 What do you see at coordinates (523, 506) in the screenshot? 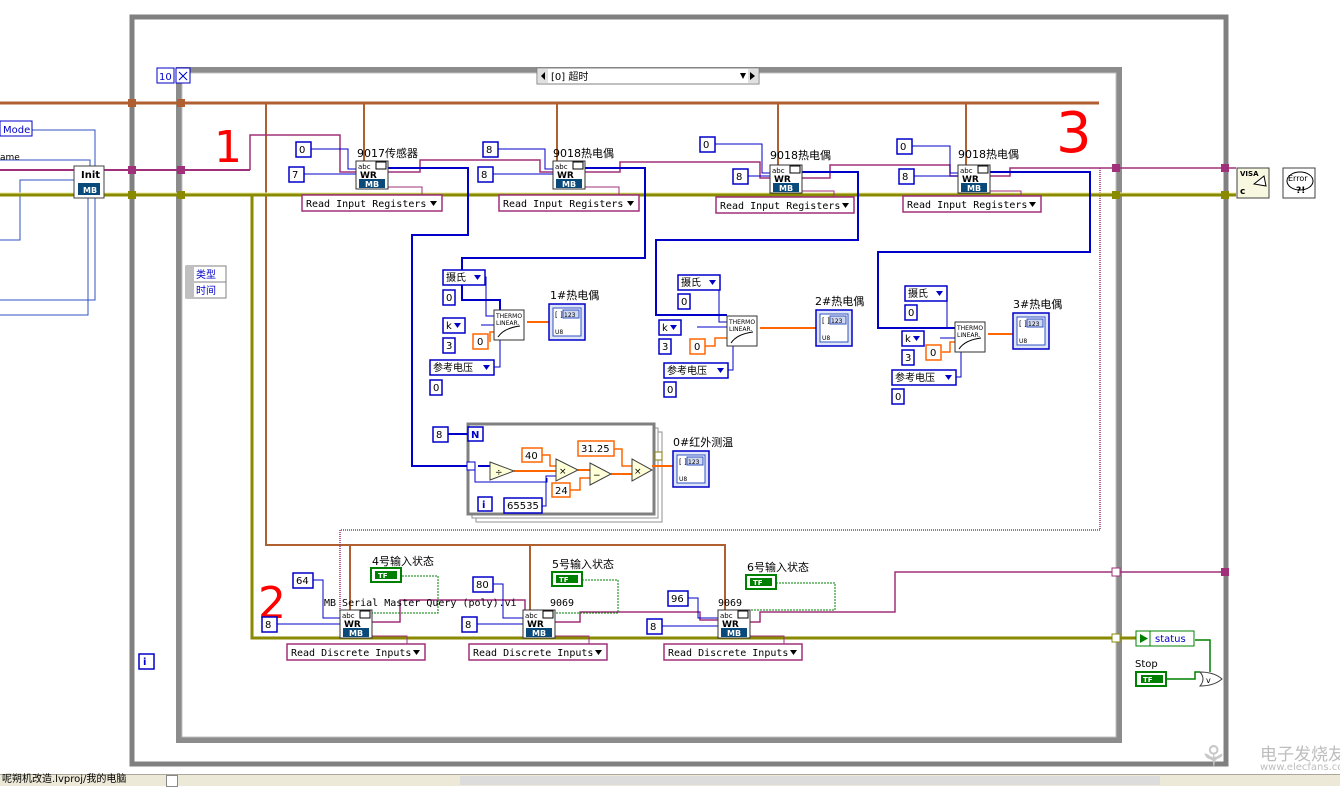
I see `const-65535-value: 65535` at bounding box center [523, 506].